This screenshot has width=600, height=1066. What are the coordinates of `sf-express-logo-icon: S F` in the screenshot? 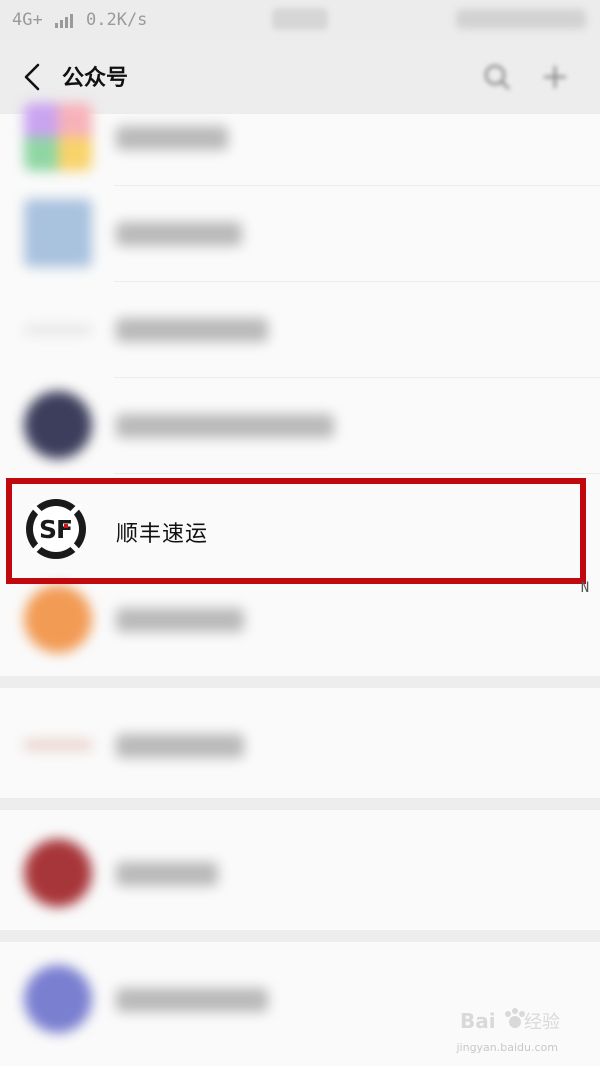 It's located at (56, 529).